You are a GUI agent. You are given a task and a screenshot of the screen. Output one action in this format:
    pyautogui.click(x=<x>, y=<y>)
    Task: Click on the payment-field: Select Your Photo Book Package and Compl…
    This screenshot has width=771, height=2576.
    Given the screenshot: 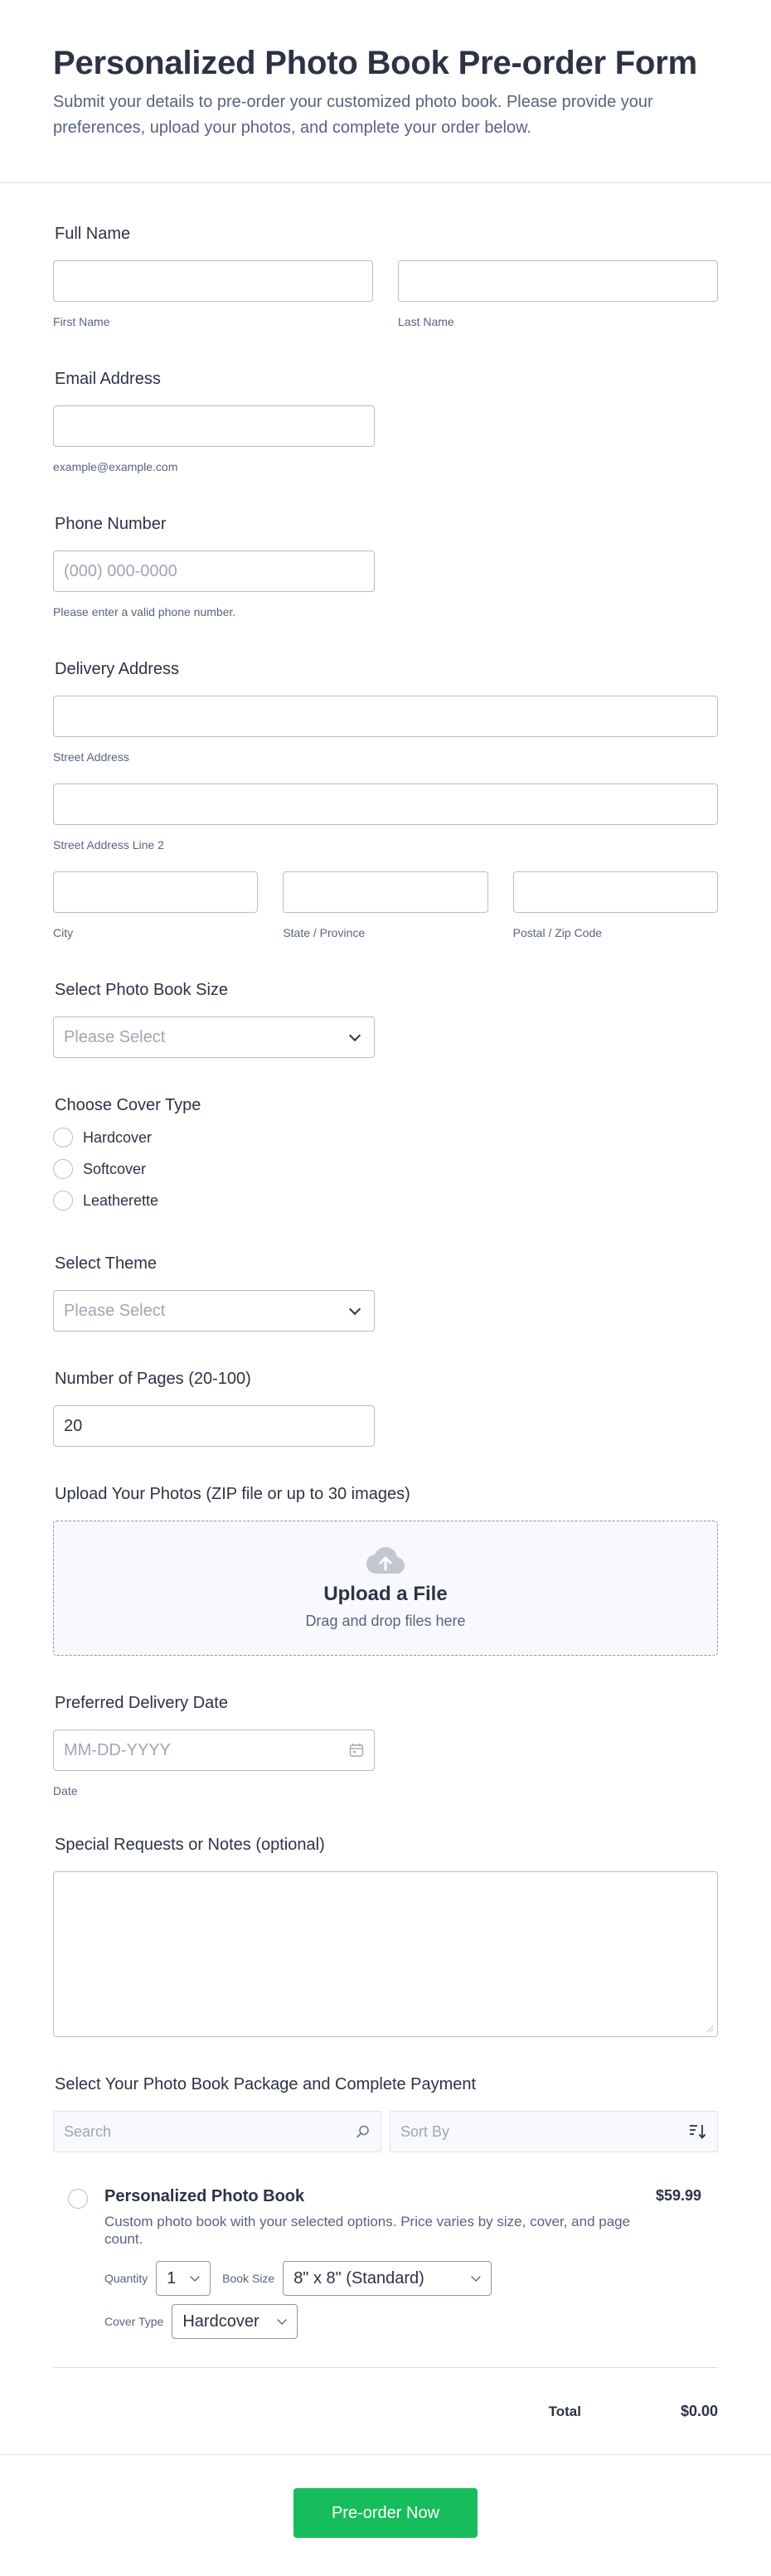 What is the action you would take?
    pyautogui.click(x=385, y=2247)
    